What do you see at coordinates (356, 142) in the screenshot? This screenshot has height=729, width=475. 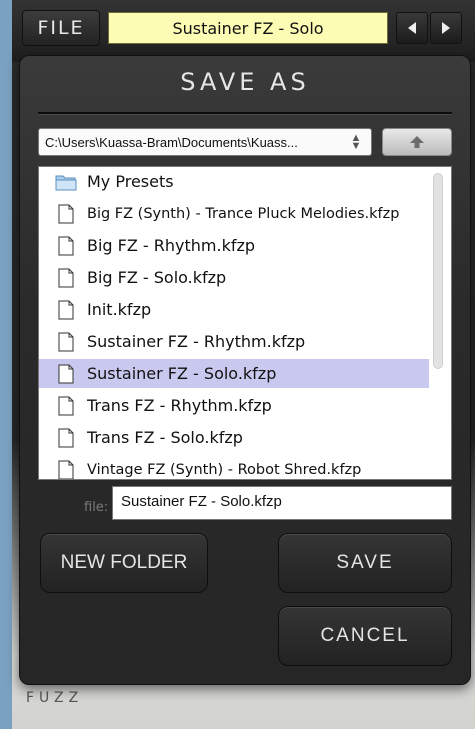 I see `up-down-arrows-icon: ▲ ▼` at bounding box center [356, 142].